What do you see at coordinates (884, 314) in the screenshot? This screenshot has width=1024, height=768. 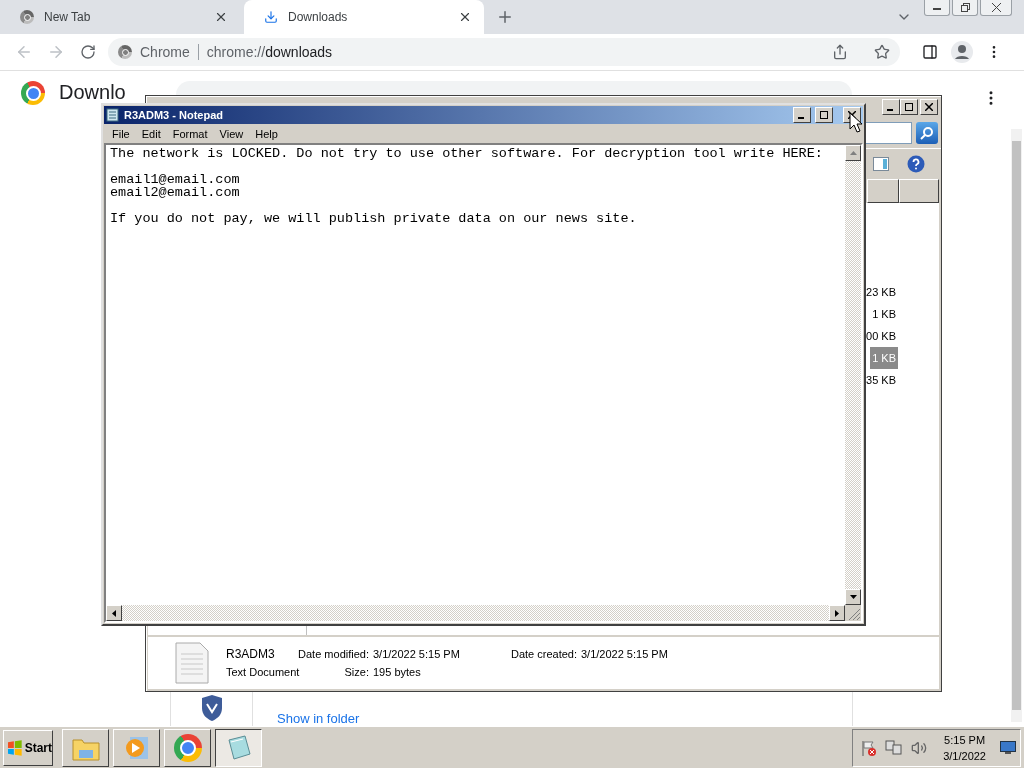 I see `file-size: 1 KB` at bounding box center [884, 314].